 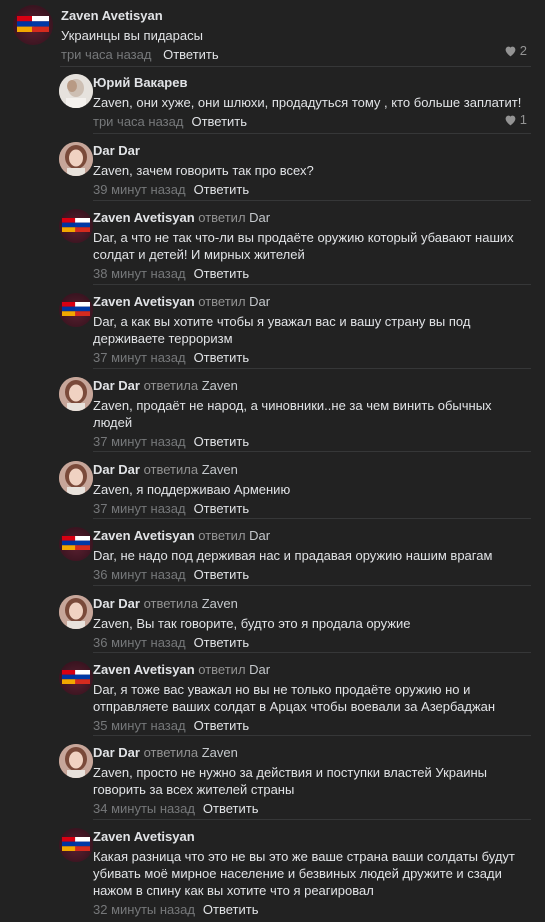 What do you see at coordinates (203, 170) in the screenshot?
I see `comment-text: Zaven, зачем говорить так про всех?` at bounding box center [203, 170].